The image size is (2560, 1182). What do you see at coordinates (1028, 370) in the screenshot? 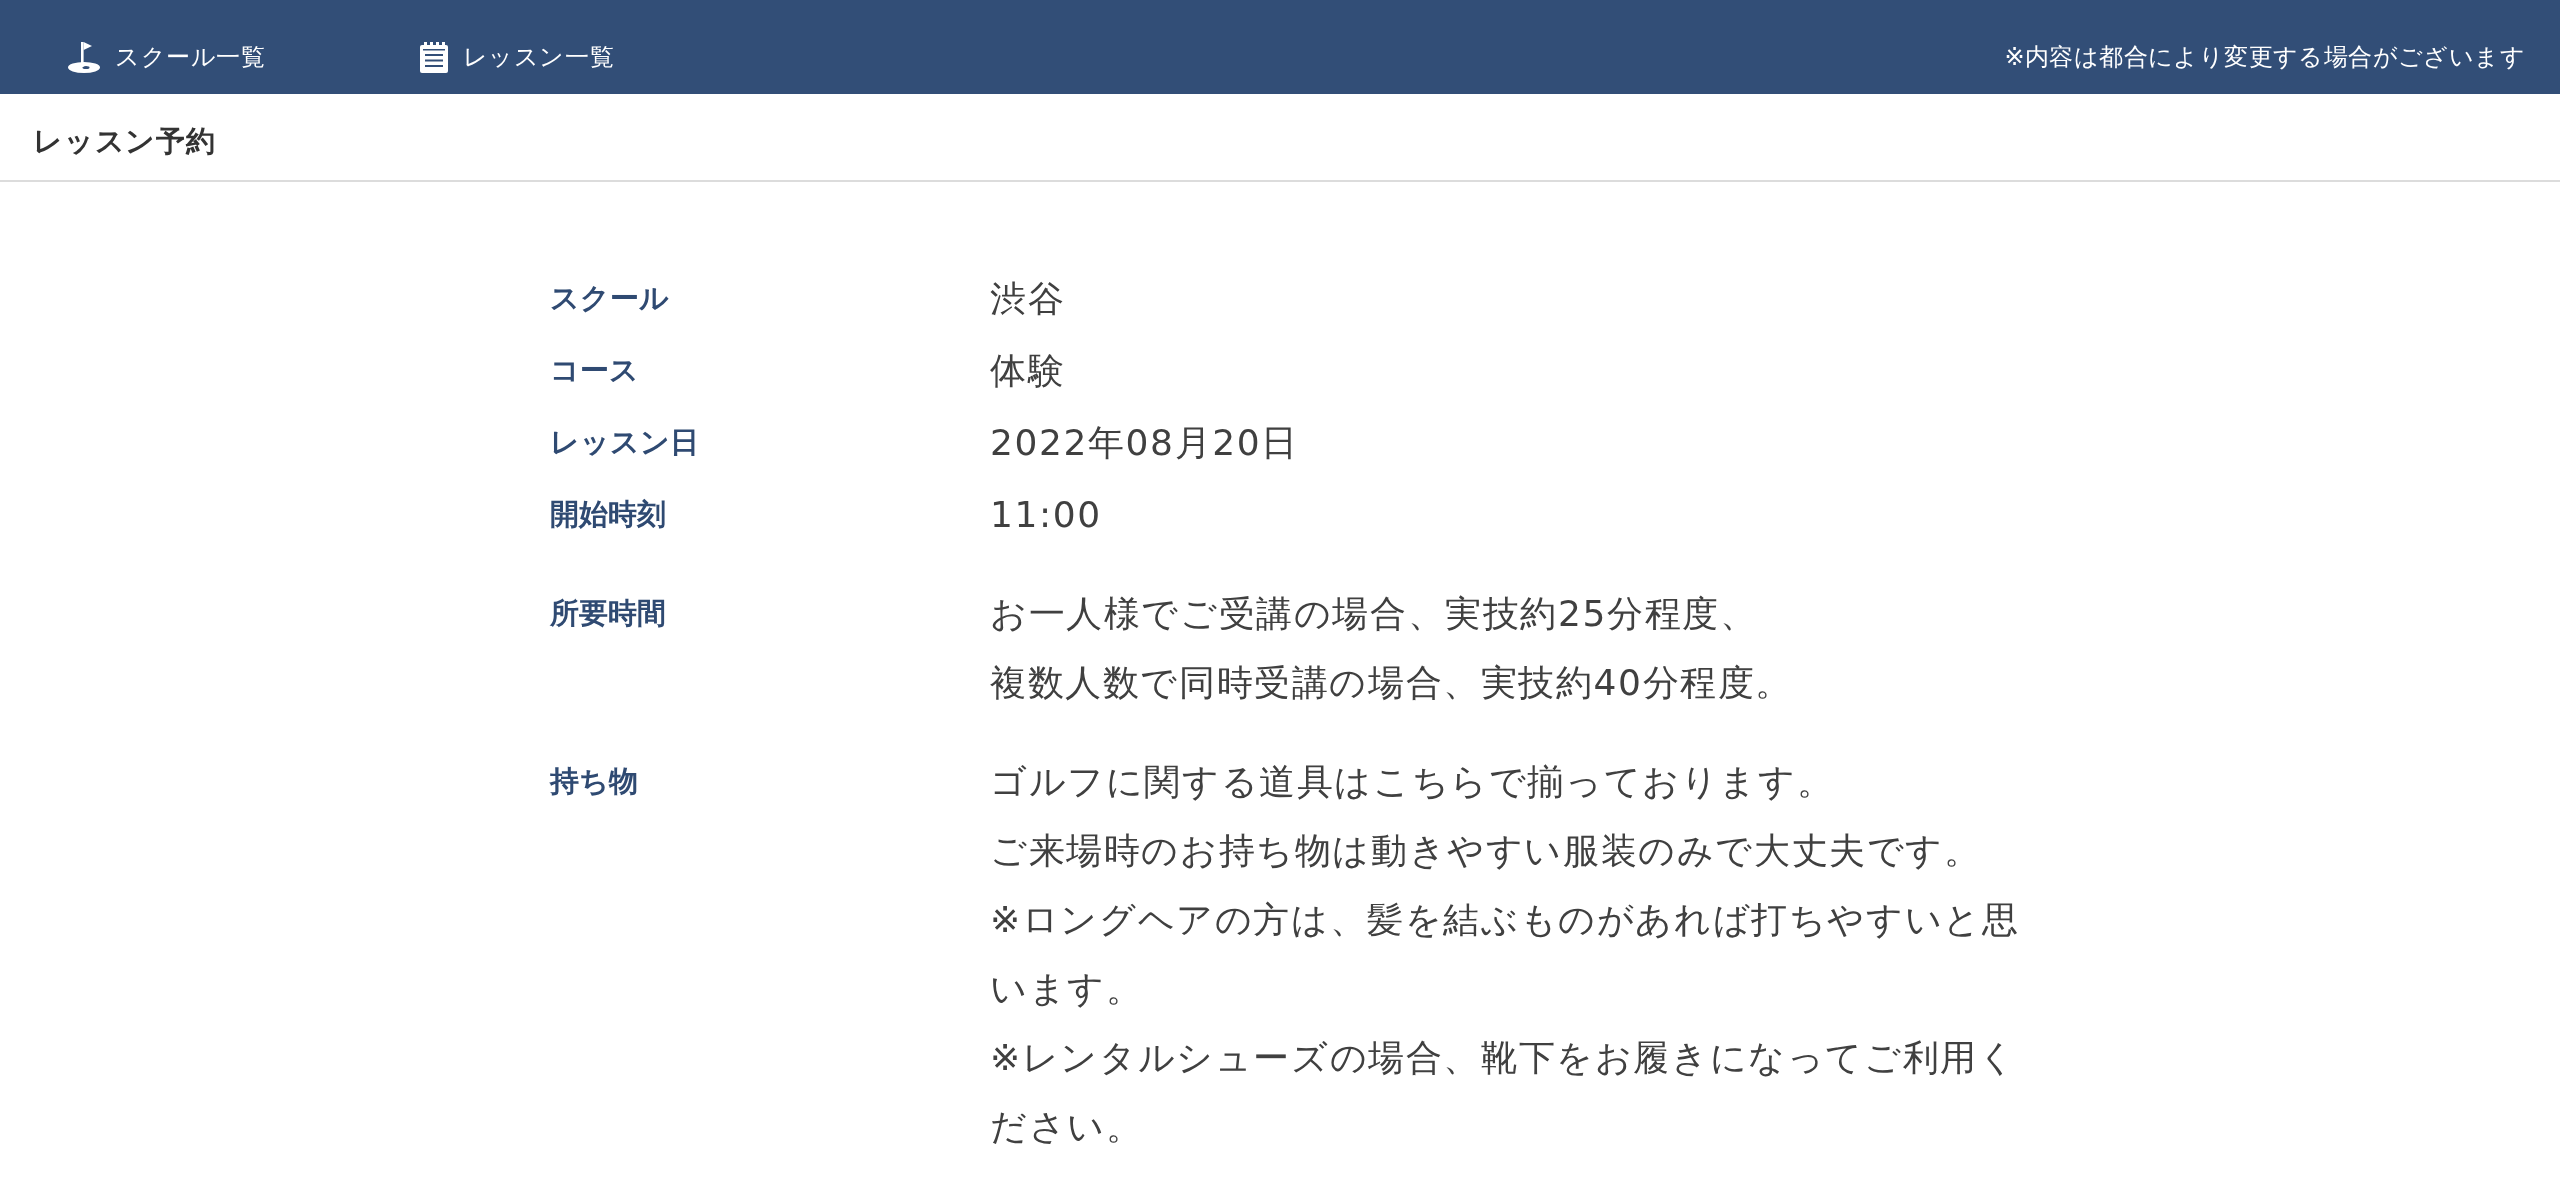
I see `field-value: 体験` at bounding box center [1028, 370].